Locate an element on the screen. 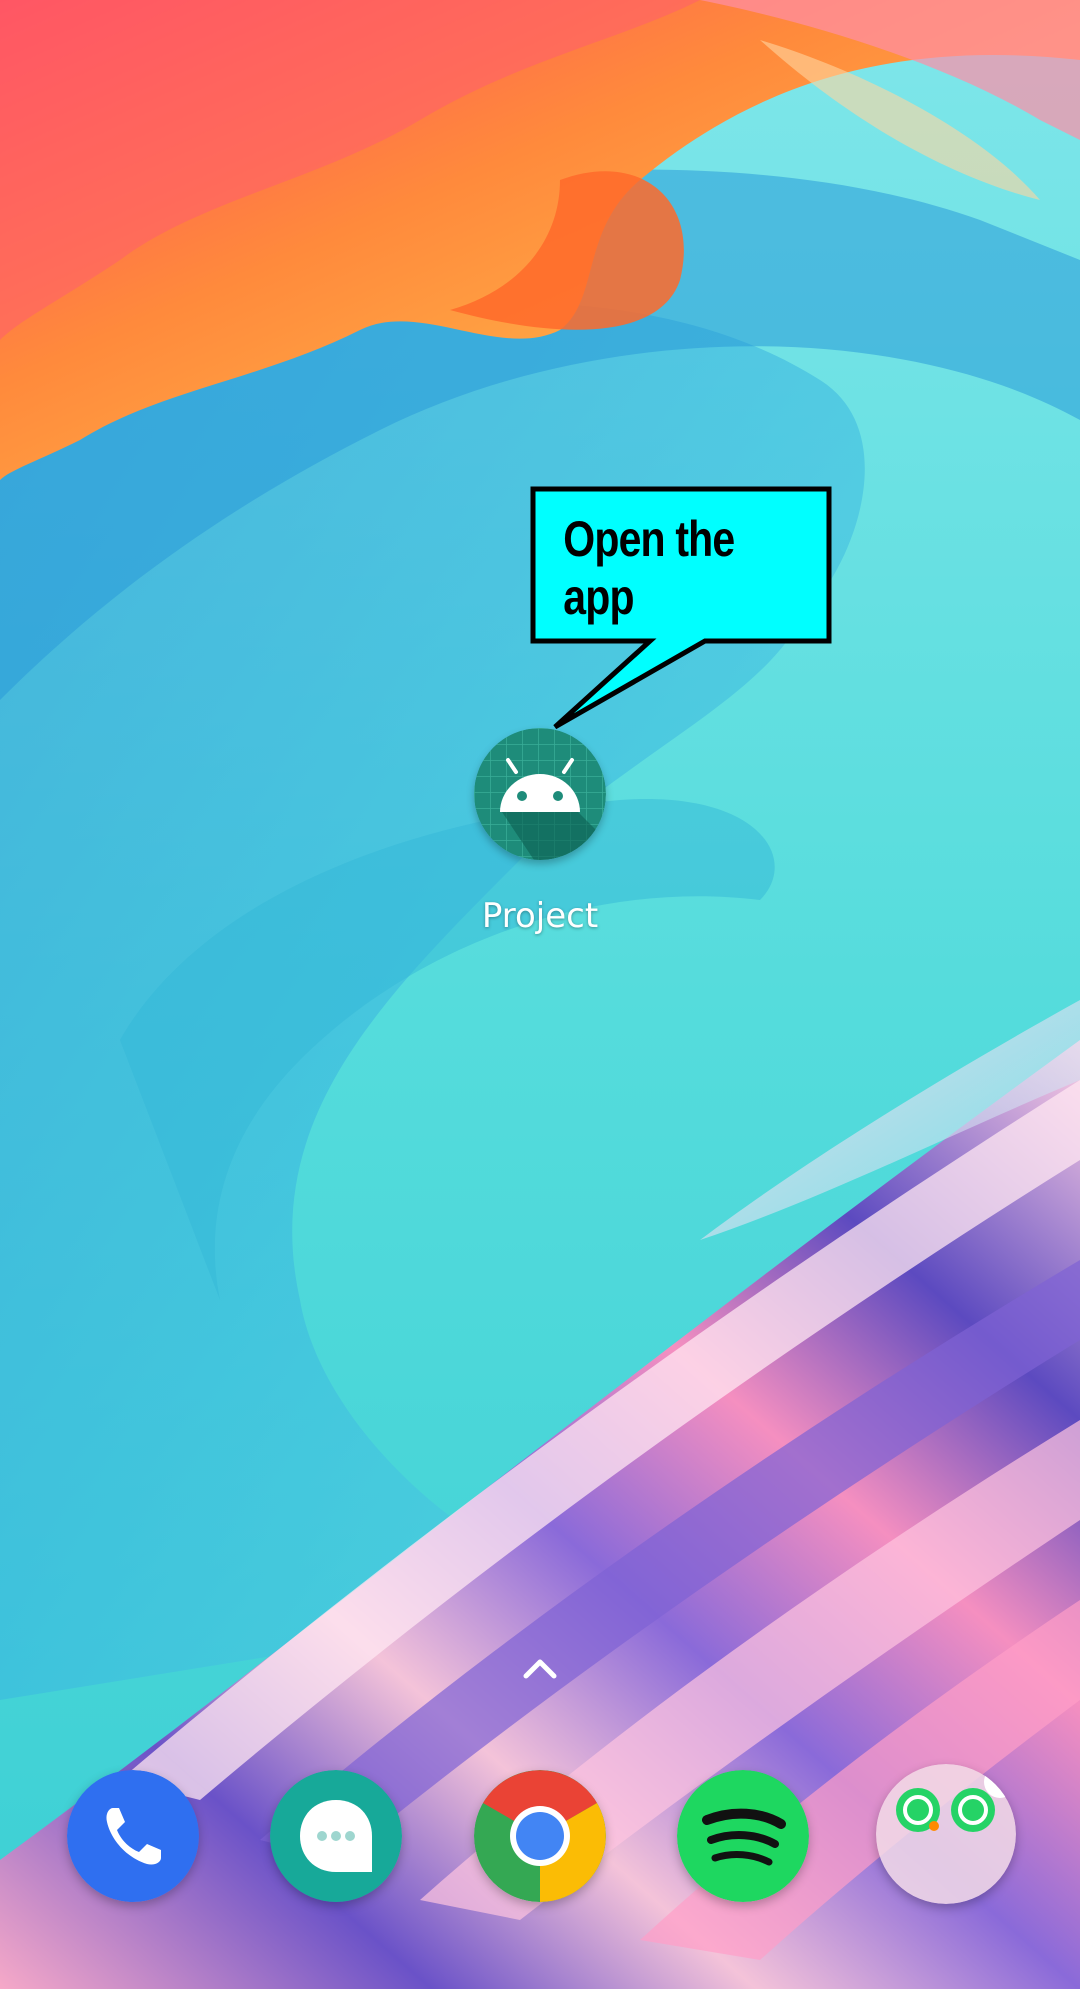 The width and height of the screenshot is (1080, 1989). app-project: Project is located at coordinates (540, 832).